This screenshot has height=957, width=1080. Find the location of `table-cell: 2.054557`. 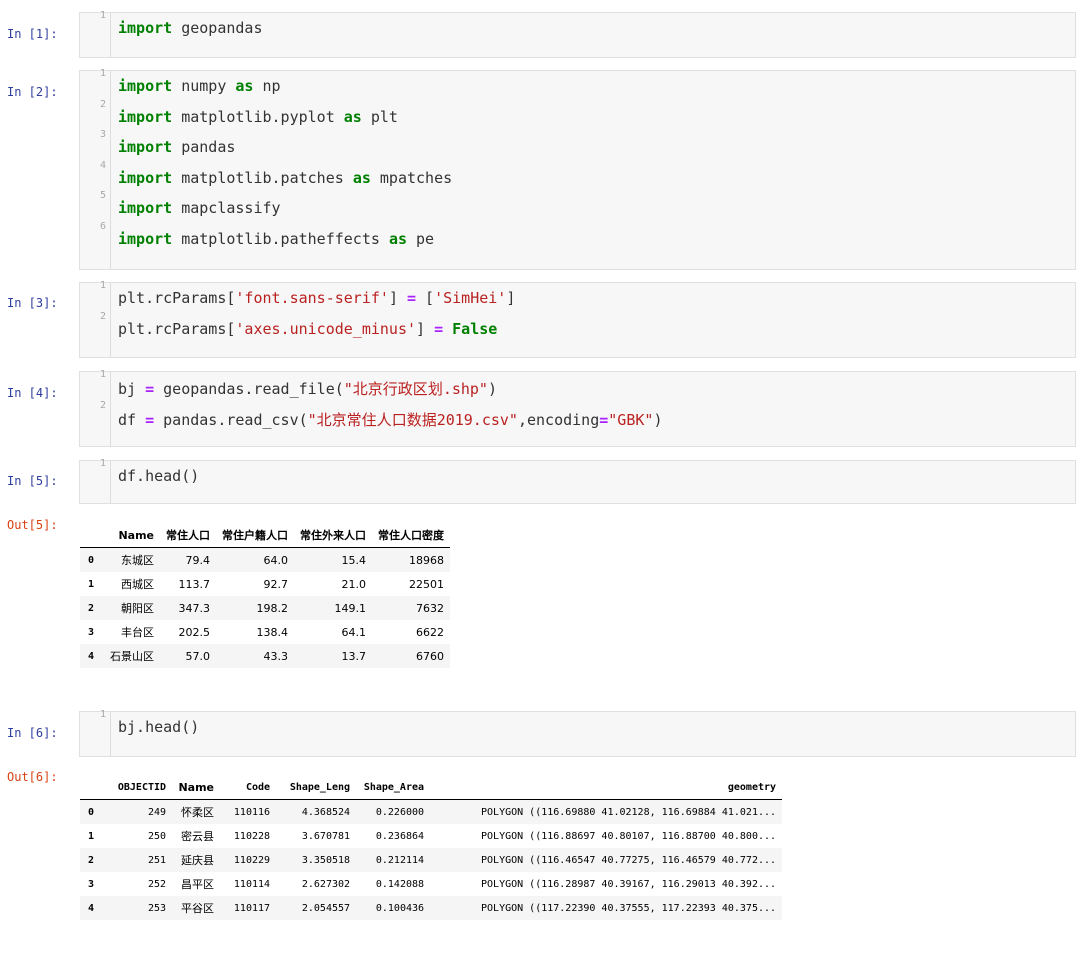

table-cell: 2.054557 is located at coordinates (326, 908).